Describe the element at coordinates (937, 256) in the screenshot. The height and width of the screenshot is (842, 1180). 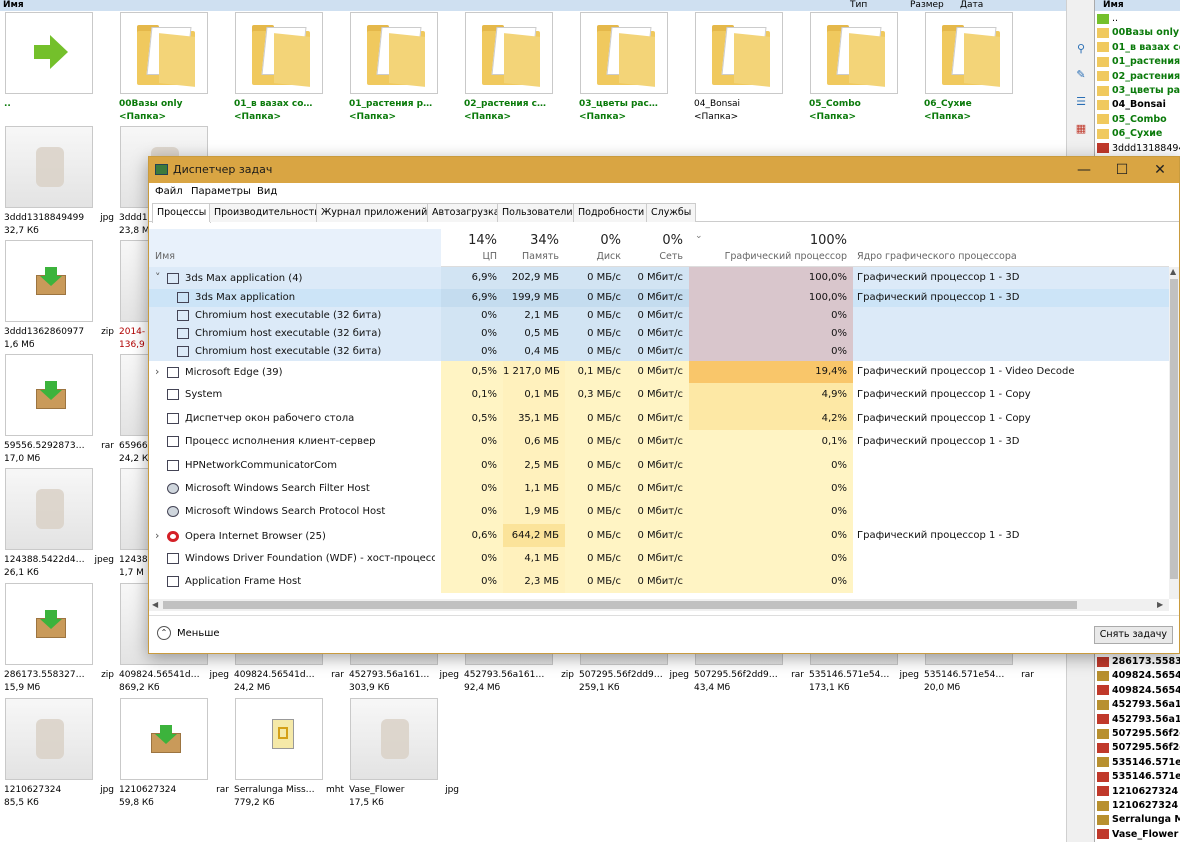
I see `col-gpu-engine: Ядро графического процессора` at that location.